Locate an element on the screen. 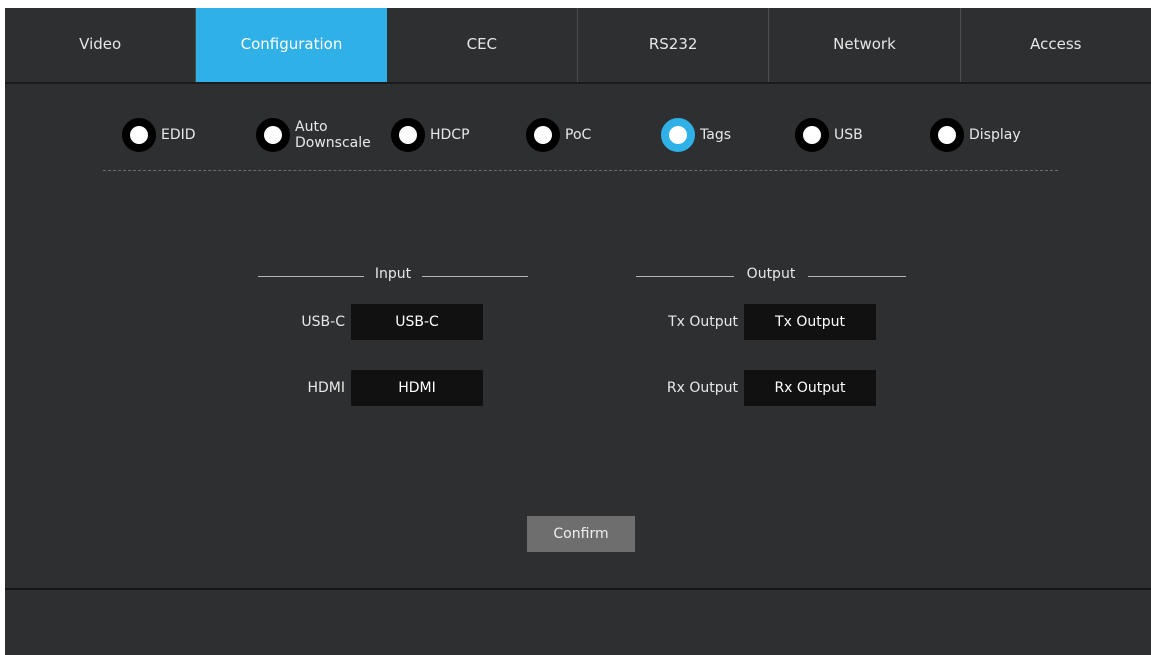  option-label: Tags is located at coordinates (715, 135).